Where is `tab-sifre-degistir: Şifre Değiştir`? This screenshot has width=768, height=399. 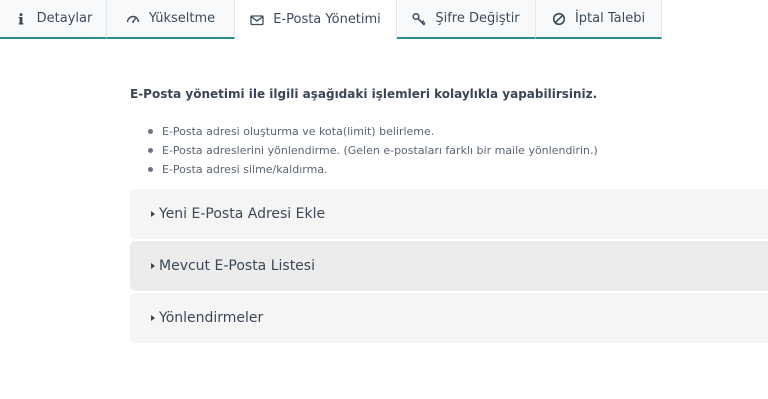 tab-sifre-degistir: Şifre Değiştir is located at coordinates (466, 19).